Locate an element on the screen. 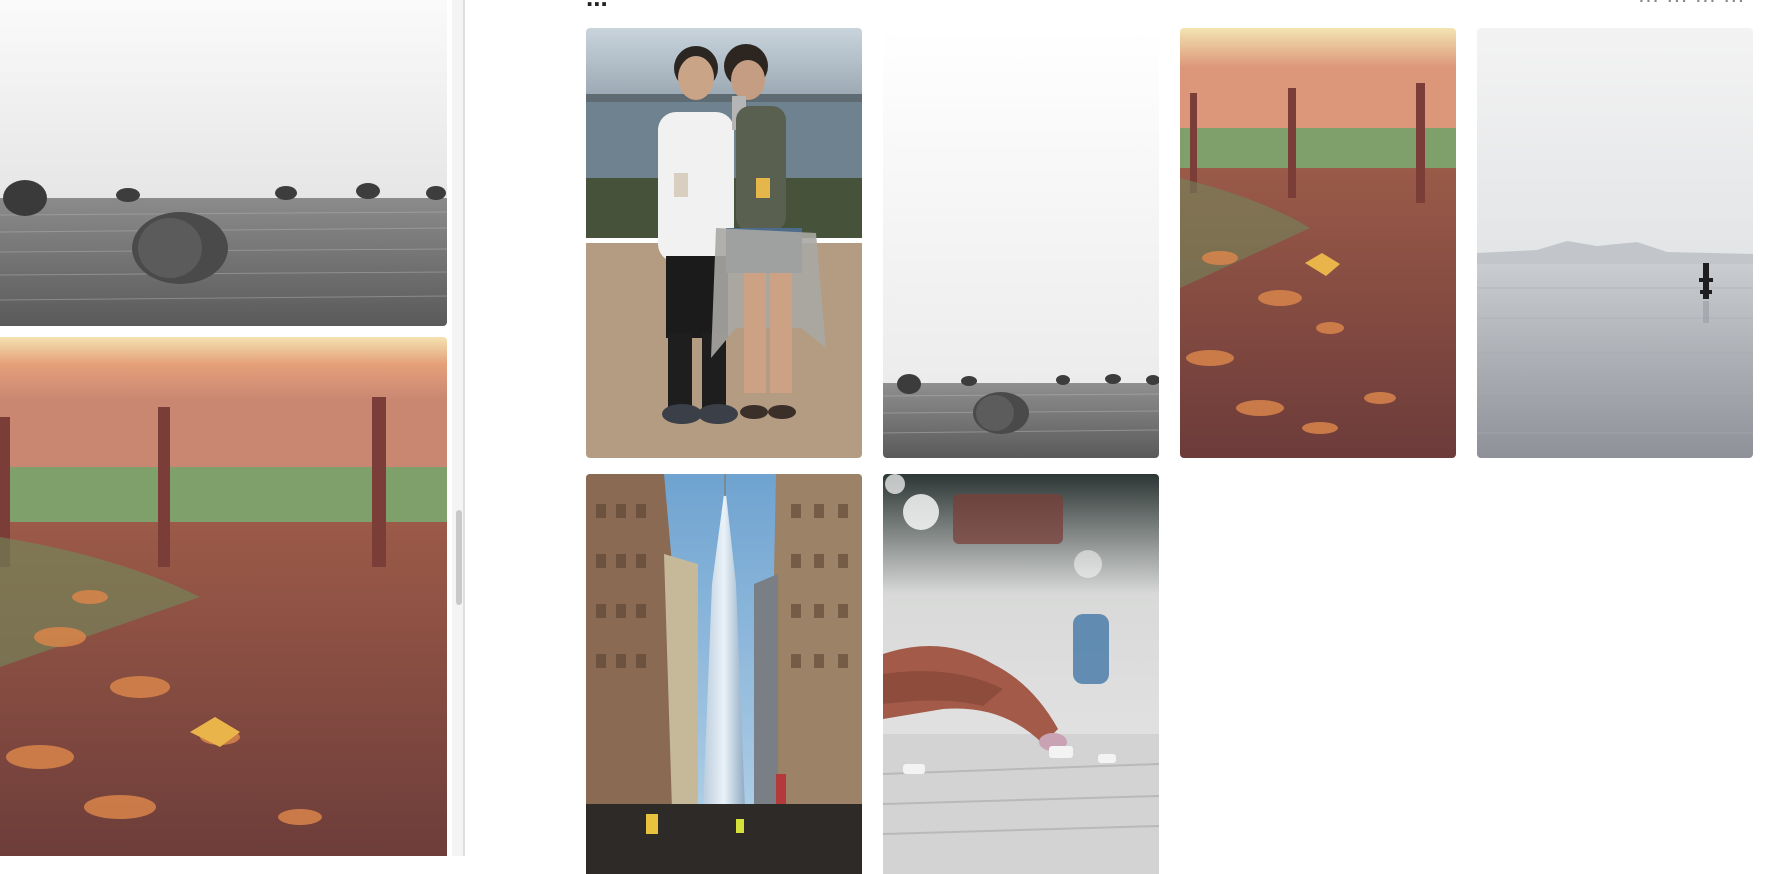  preview-scrollbar is located at coordinates (457, 428).